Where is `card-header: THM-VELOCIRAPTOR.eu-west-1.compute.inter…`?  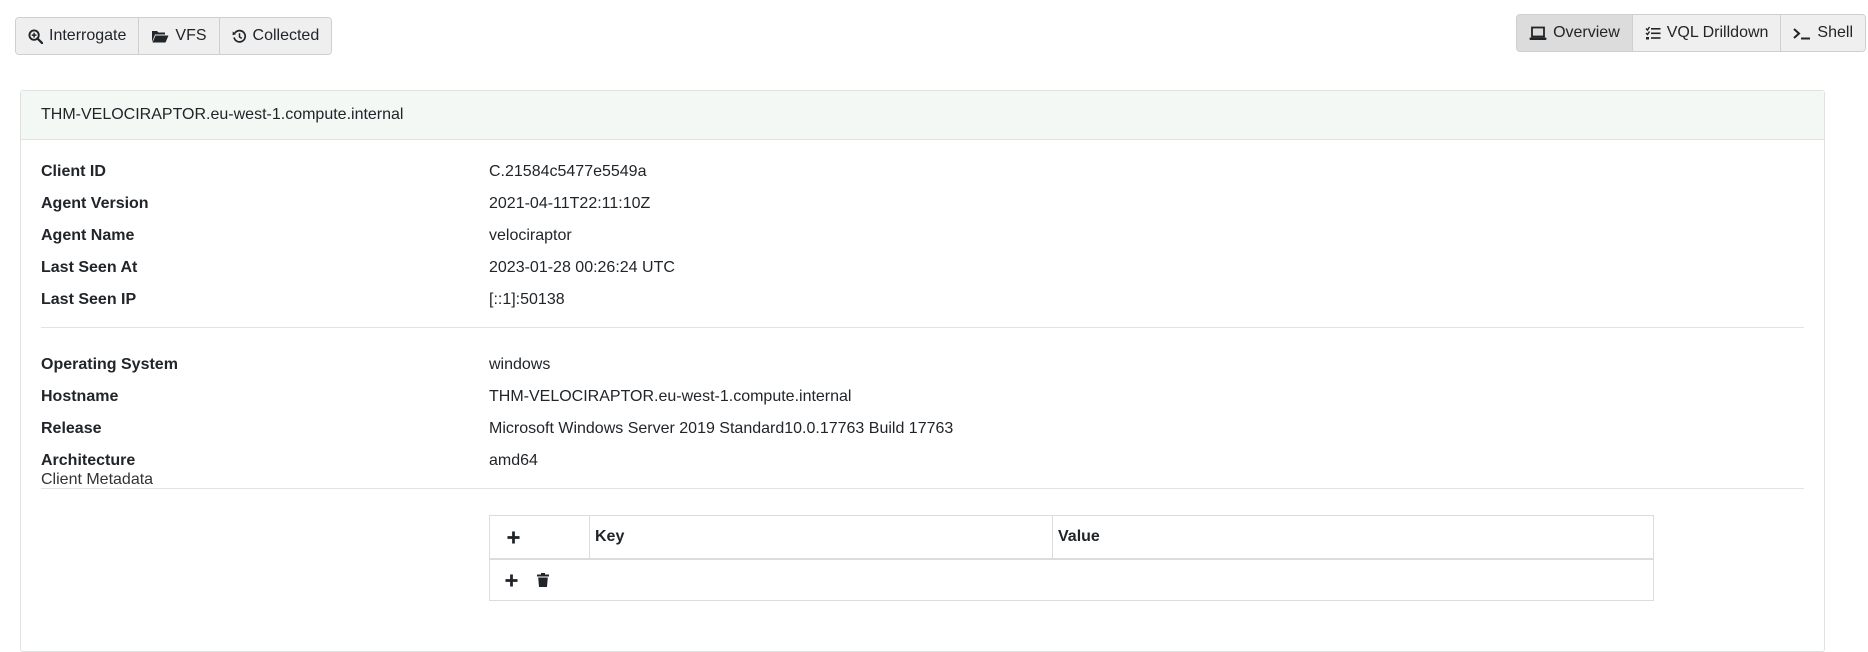
card-header: THM-VELOCIRAPTOR.eu-west-1.compute.inter… is located at coordinates (922, 115).